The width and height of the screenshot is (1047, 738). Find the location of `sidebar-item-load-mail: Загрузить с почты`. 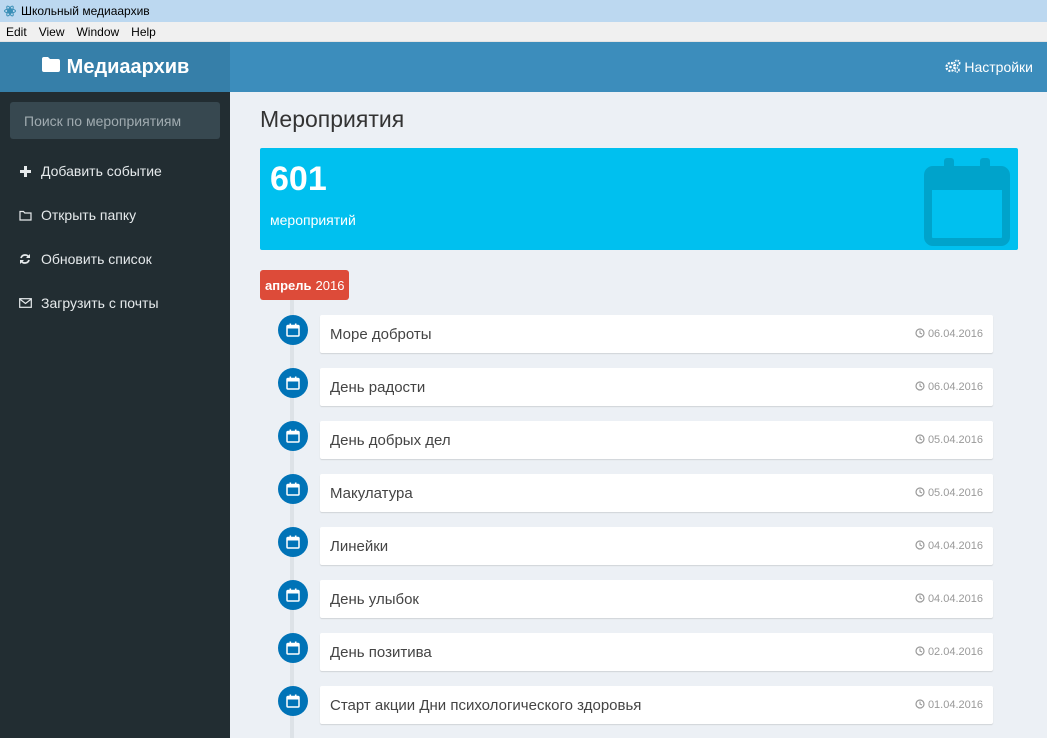

sidebar-item-load-mail: Загрузить с почты is located at coordinates (115, 303).